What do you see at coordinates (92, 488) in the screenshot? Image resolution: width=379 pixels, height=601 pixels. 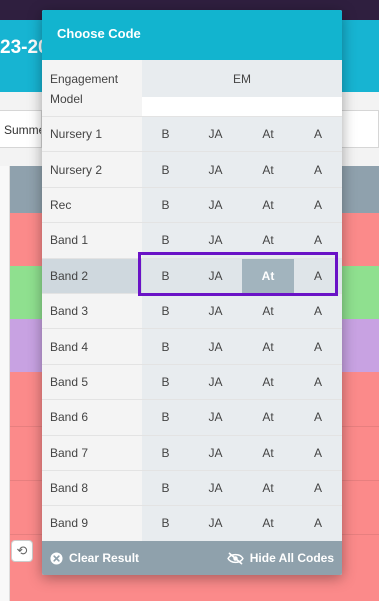 I see `row-label: Band 8` at bounding box center [92, 488].